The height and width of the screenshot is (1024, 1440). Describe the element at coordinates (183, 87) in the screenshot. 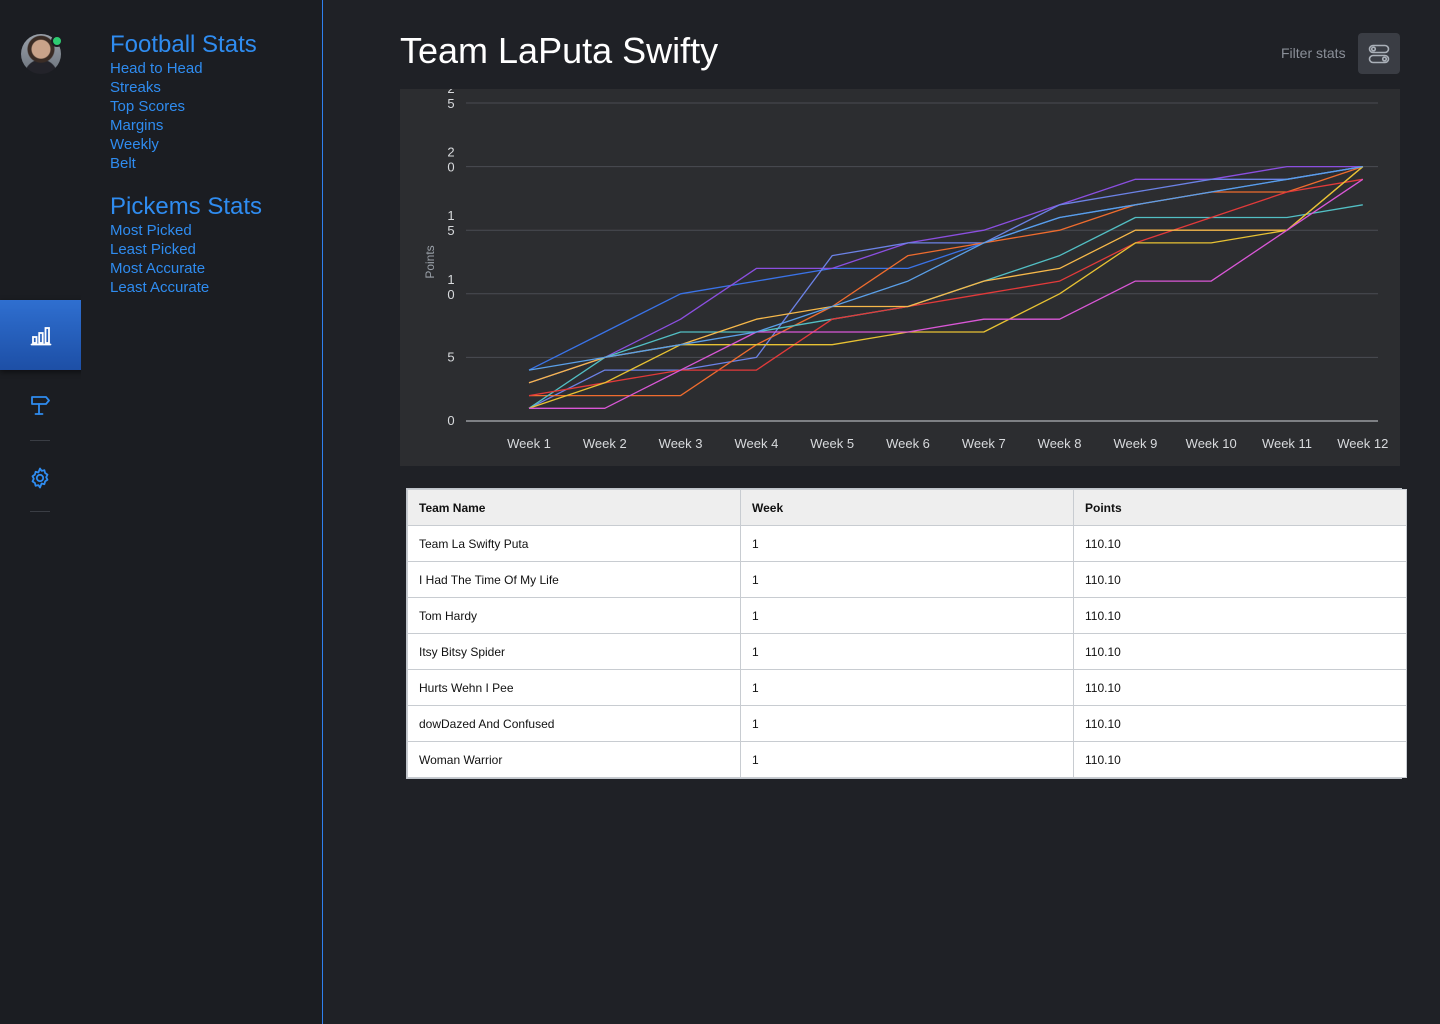

I see `nav-link-streaks: Streaks` at that location.